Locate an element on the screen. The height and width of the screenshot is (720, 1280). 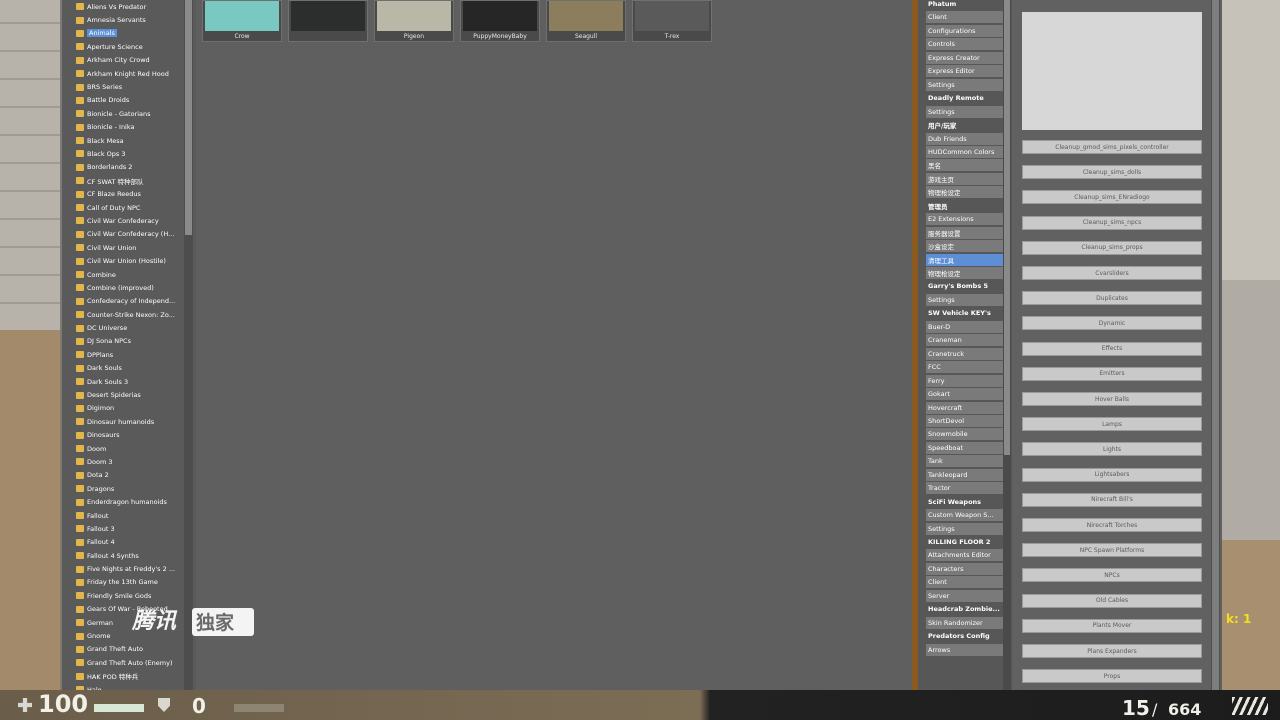
tree-item: Combine is located at coordinates (136, 274).